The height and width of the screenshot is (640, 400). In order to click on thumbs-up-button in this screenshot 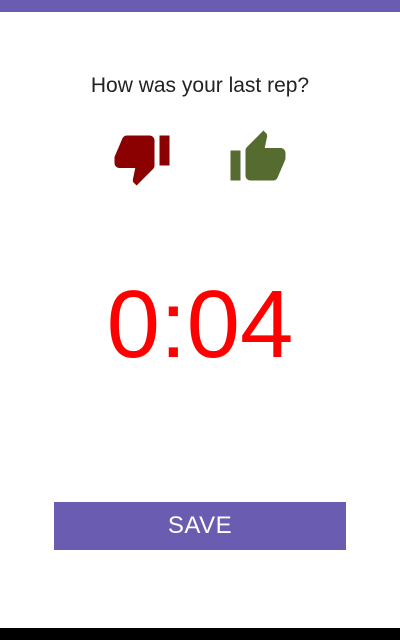, I will do `click(258, 158)`.